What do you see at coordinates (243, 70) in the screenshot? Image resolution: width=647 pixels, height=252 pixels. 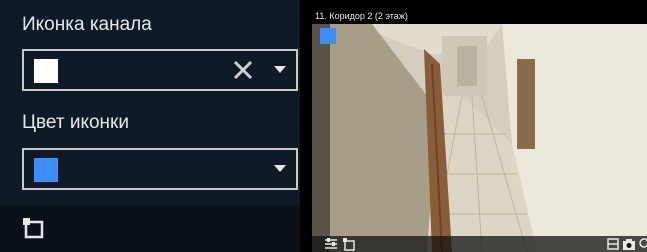 I see `close-icon` at bounding box center [243, 70].